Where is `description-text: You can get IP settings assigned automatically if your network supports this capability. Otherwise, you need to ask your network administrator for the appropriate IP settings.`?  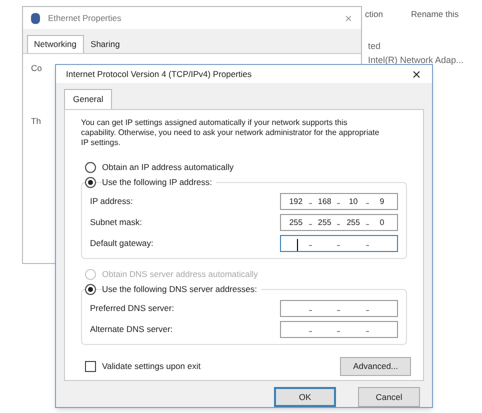
description-text: You can get IP settings assigned automatically if your network supports this capability. Otherwise, you need to ask your network administrator for the appropriate IP settings. is located at coordinates (230, 133).